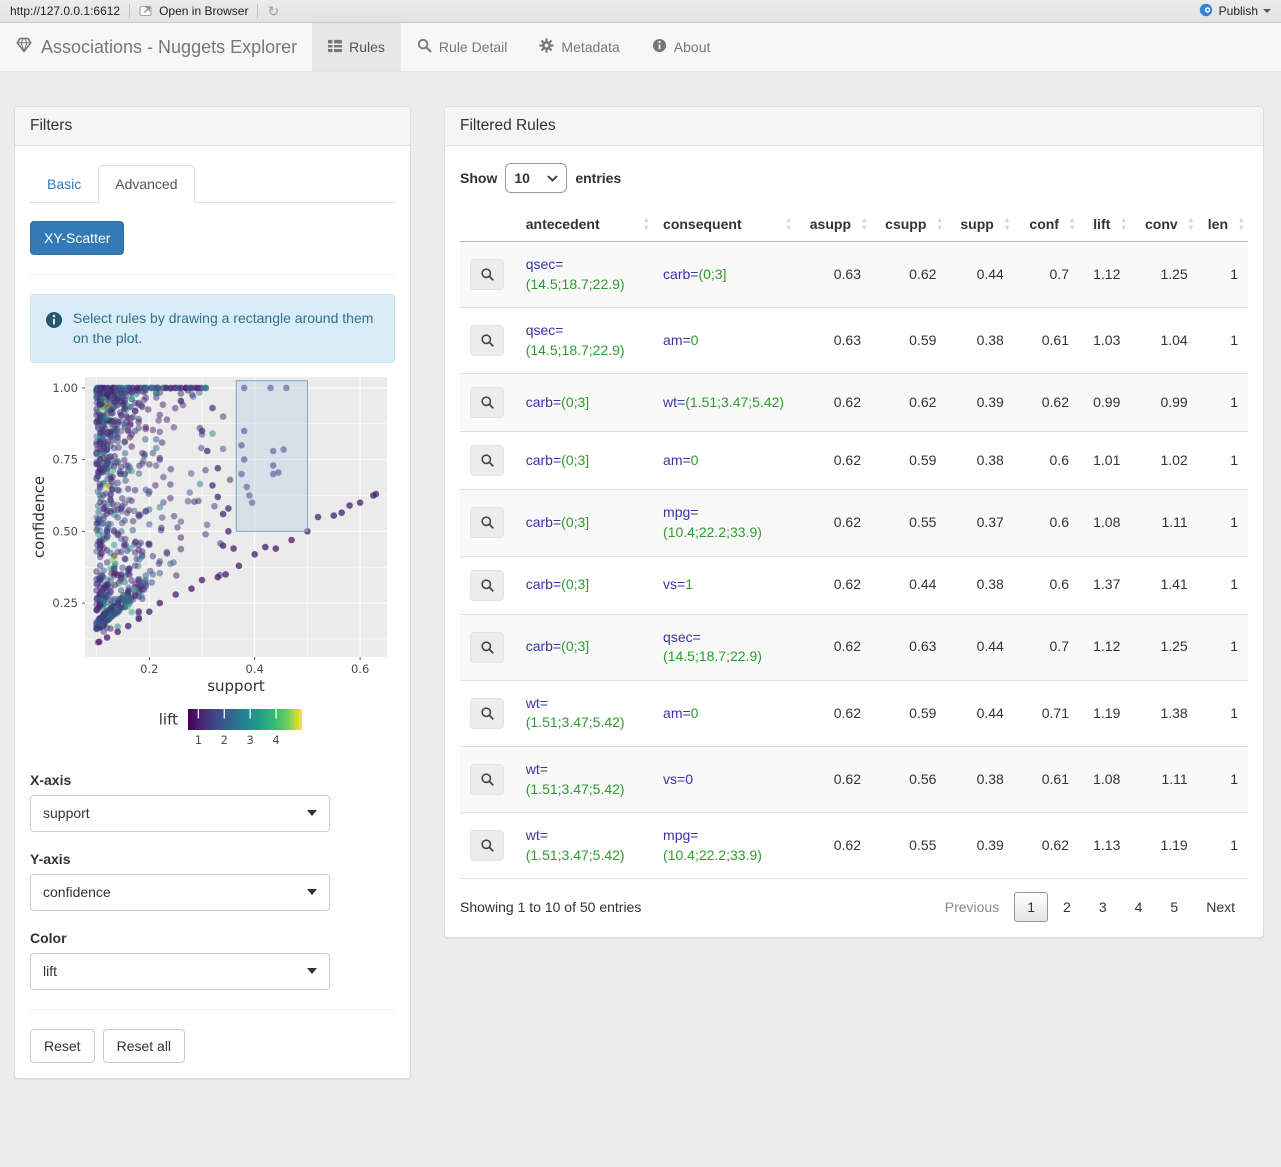 The image size is (1281, 1167). Describe the element at coordinates (598, 178) in the screenshot. I see `entries-label: entries` at that location.